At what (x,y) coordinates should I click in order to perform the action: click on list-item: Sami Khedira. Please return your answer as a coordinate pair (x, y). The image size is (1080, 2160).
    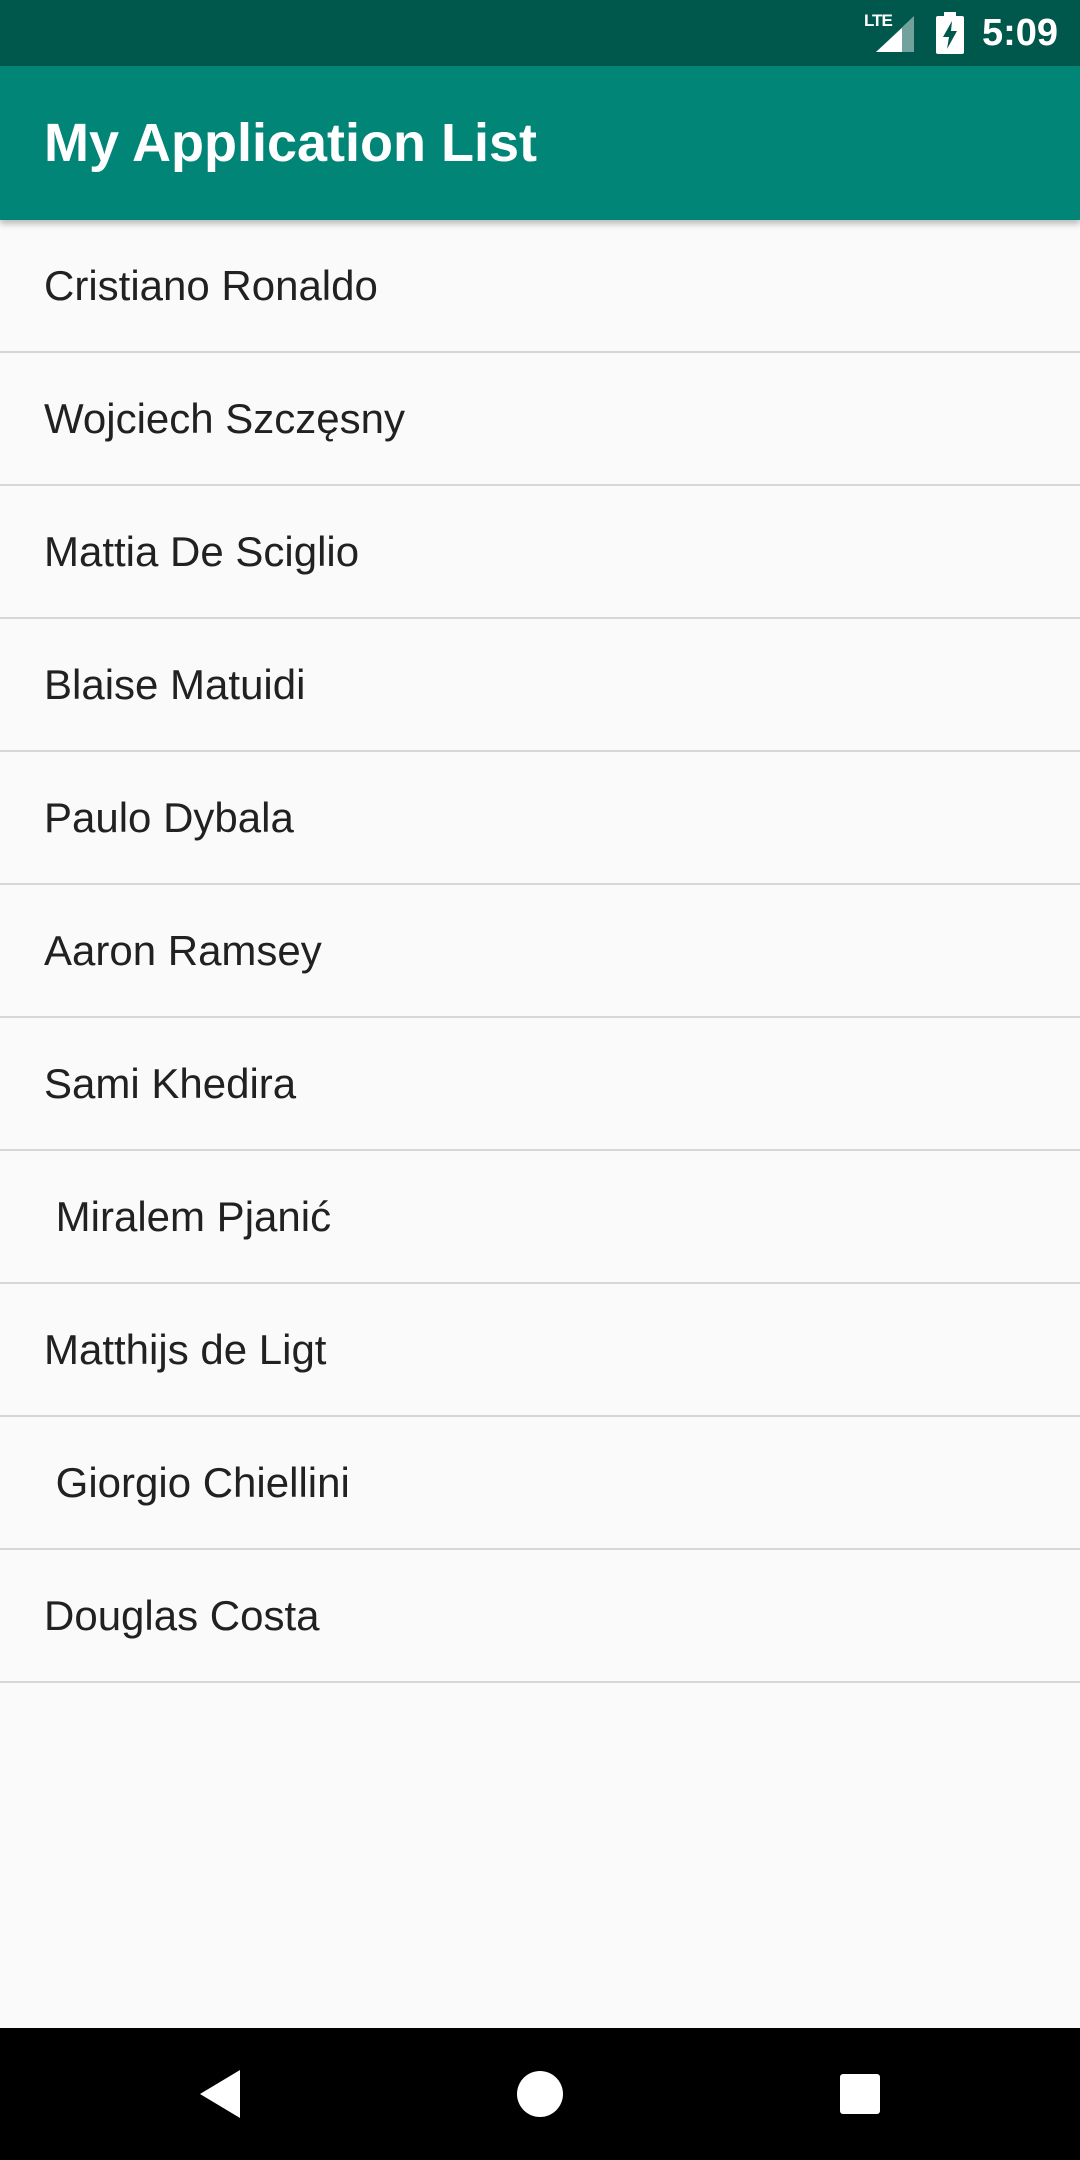
    Looking at the image, I should click on (540, 1084).